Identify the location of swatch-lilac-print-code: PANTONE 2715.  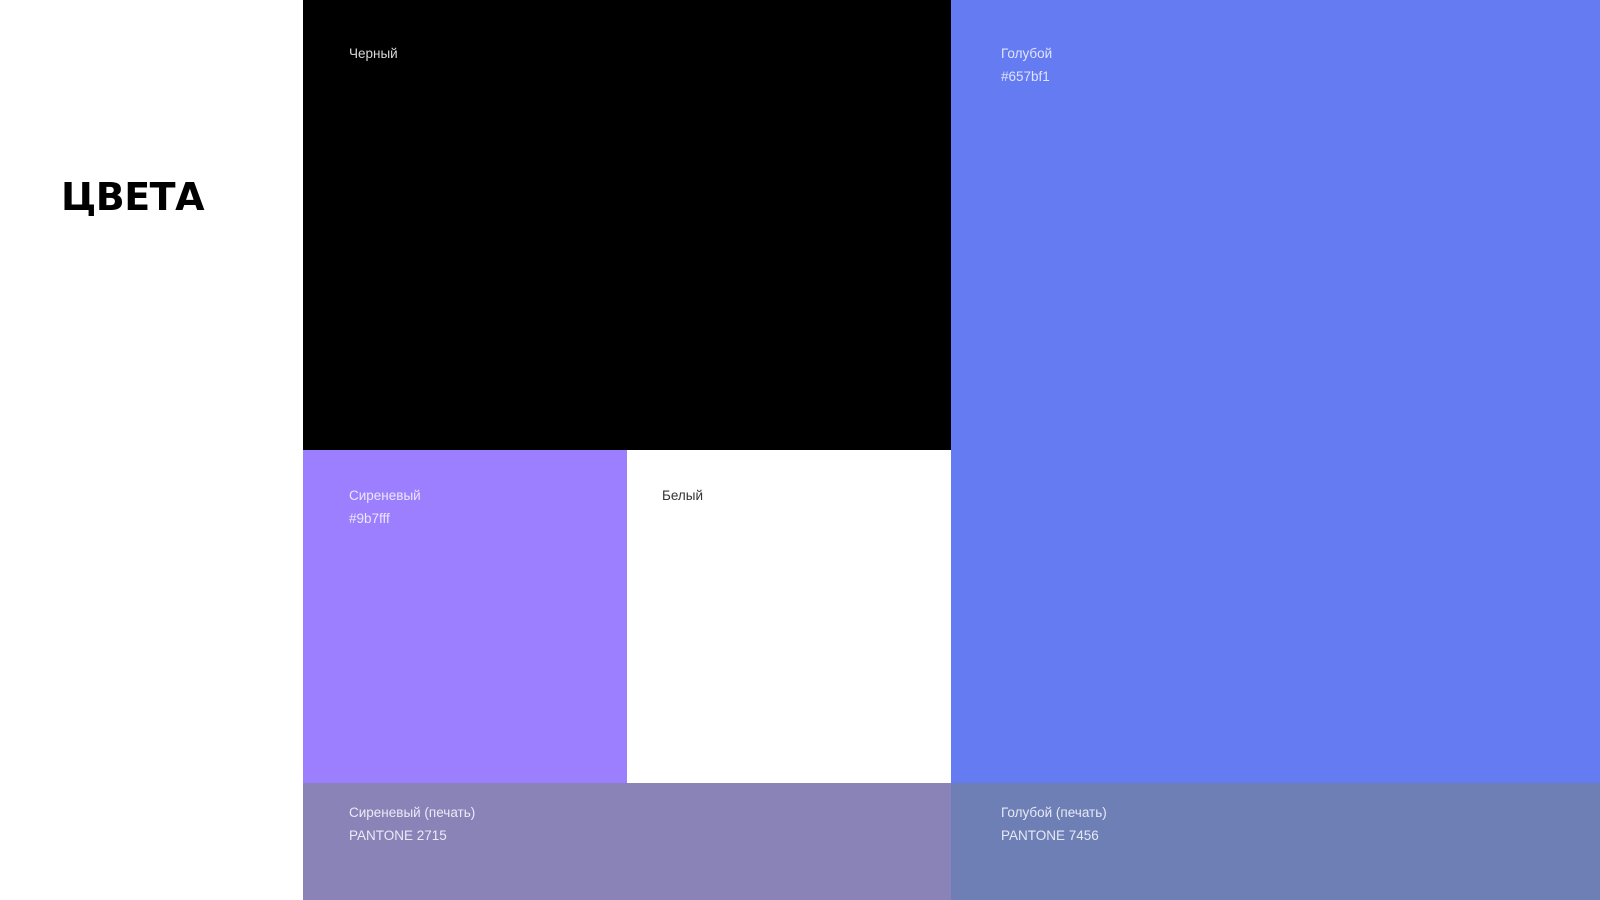
(398, 835).